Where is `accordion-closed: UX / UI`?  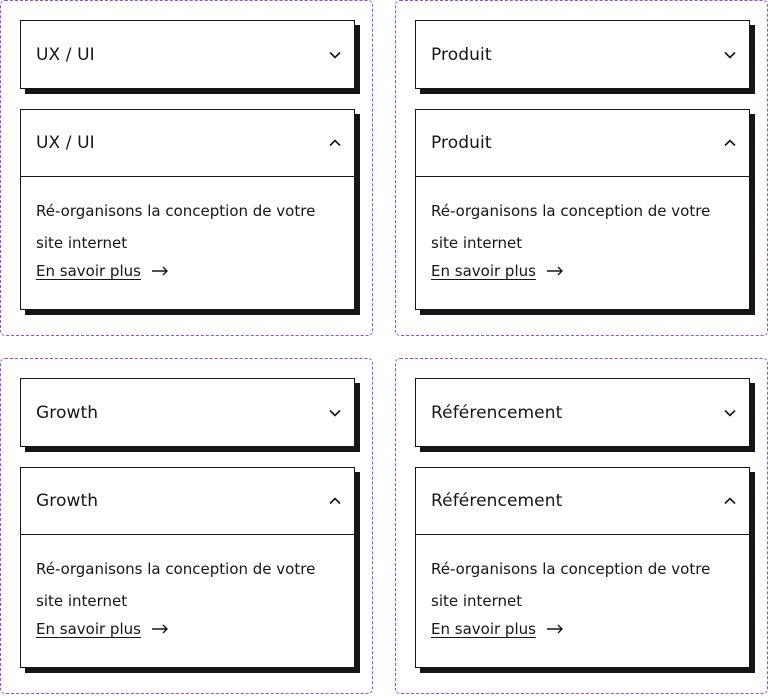
accordion-closed: UX / UI is located at coordinates (187, 54).